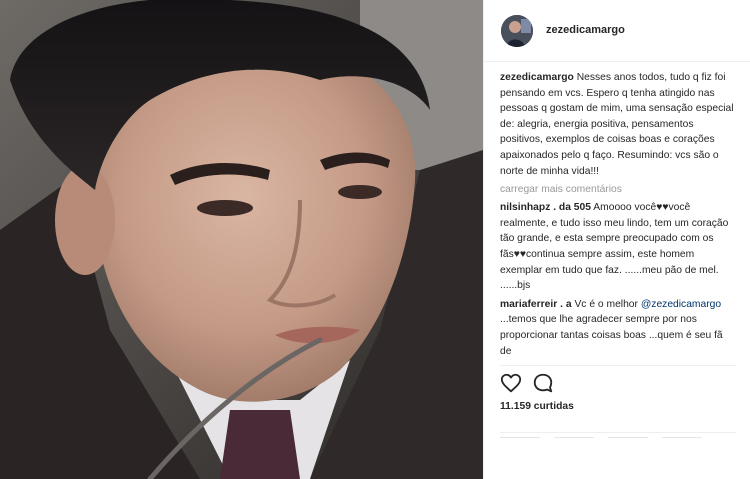 This screenshot has width=750, height=479. I want to click on load-more-comments-link: carregar mais comentários, so click(618, 189).